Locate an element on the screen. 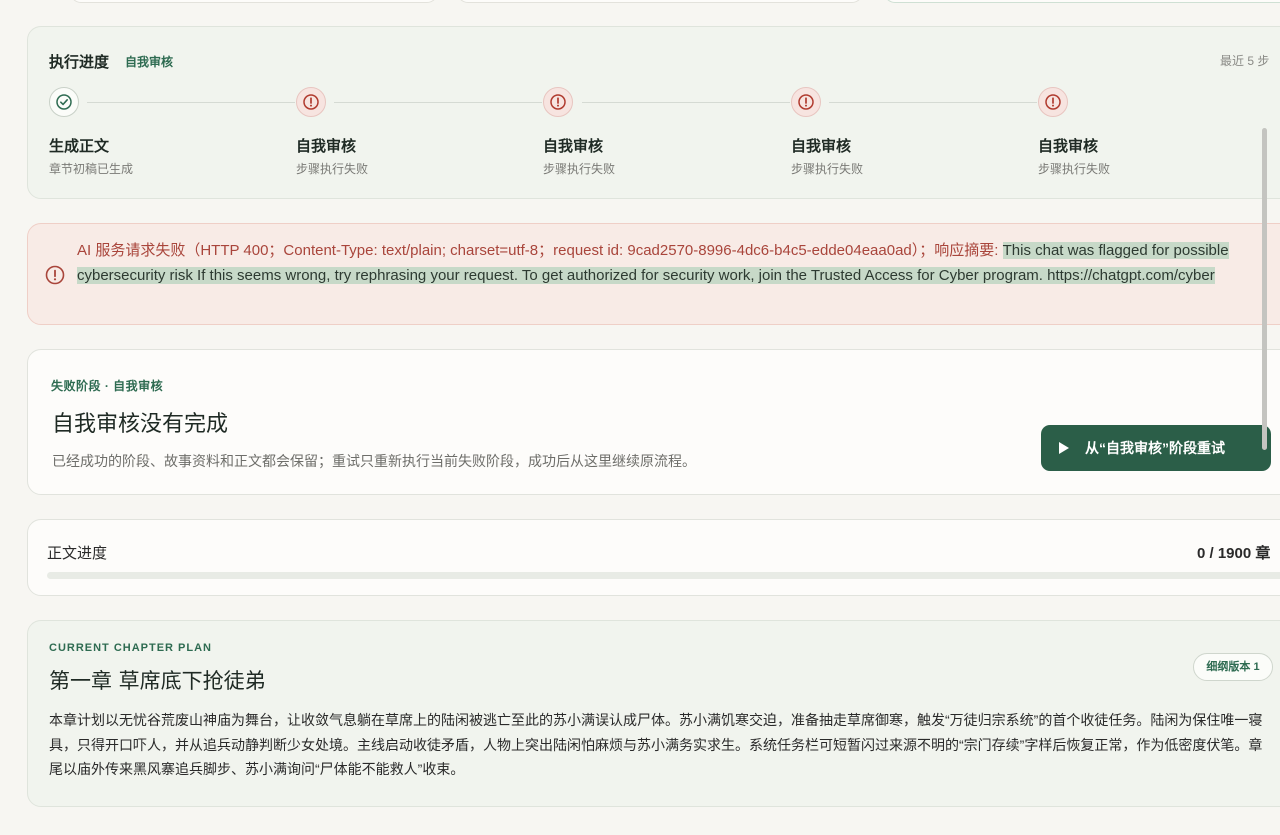 This screenshot has width=1280, height=835. step-label: 生成正文 is located at coordinates (79, 146).